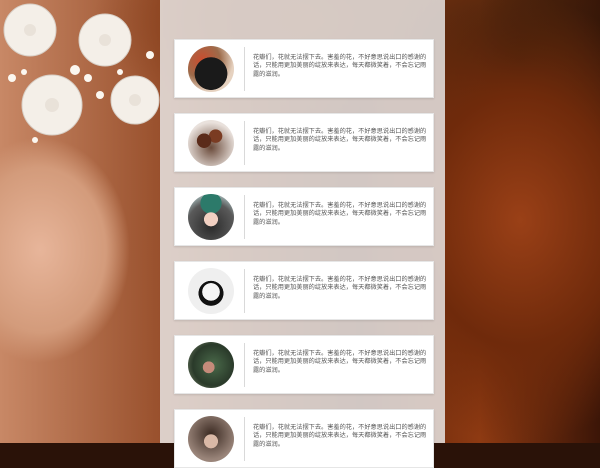 The height and width of the screenshot is (468, 600). Describe the element at coordinates (211, 142) in the screenshot. I see `avatar-roses-icon` at that location.